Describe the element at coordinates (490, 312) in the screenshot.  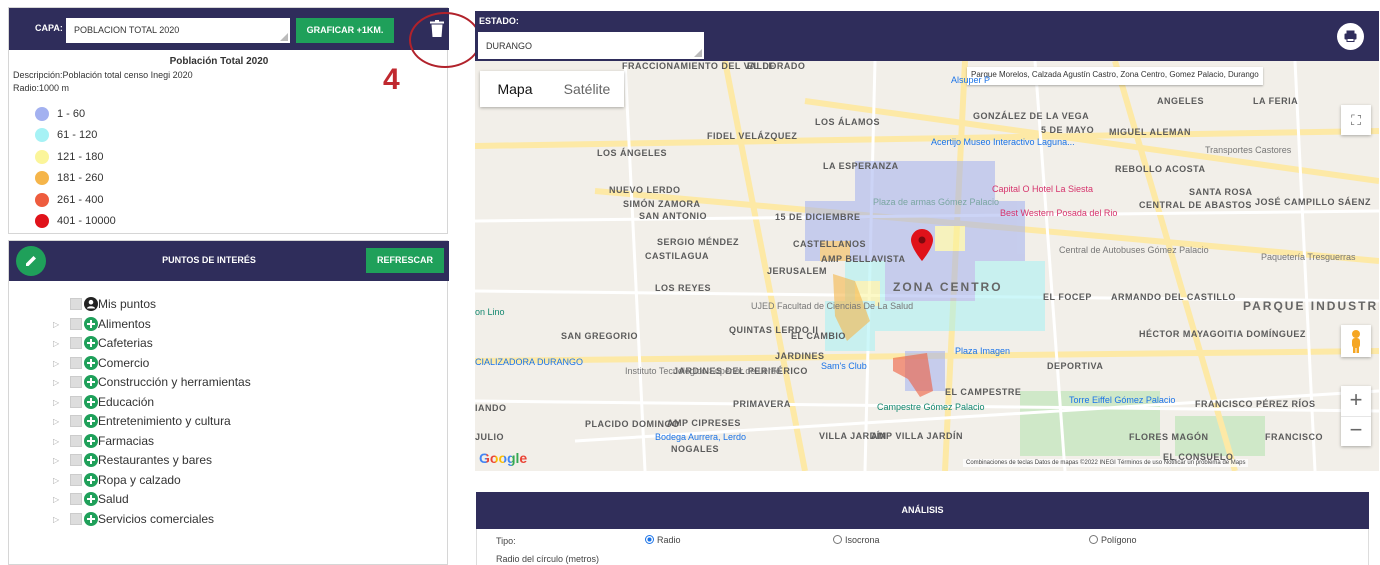
I see `map-poi-label: on Lino` at that location.